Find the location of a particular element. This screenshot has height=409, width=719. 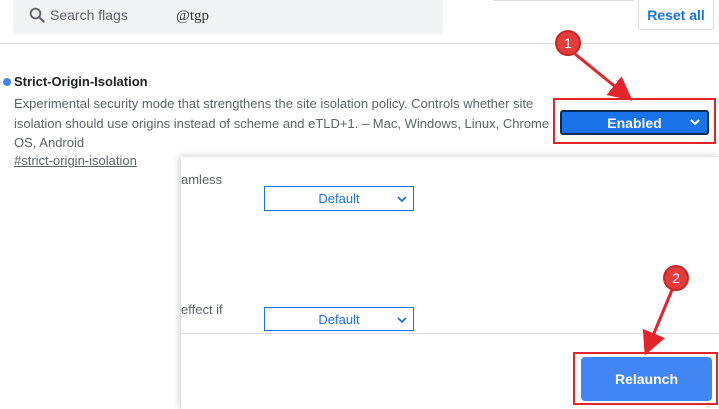

default-select-1-value: Default is located at coordinates (339, 198).